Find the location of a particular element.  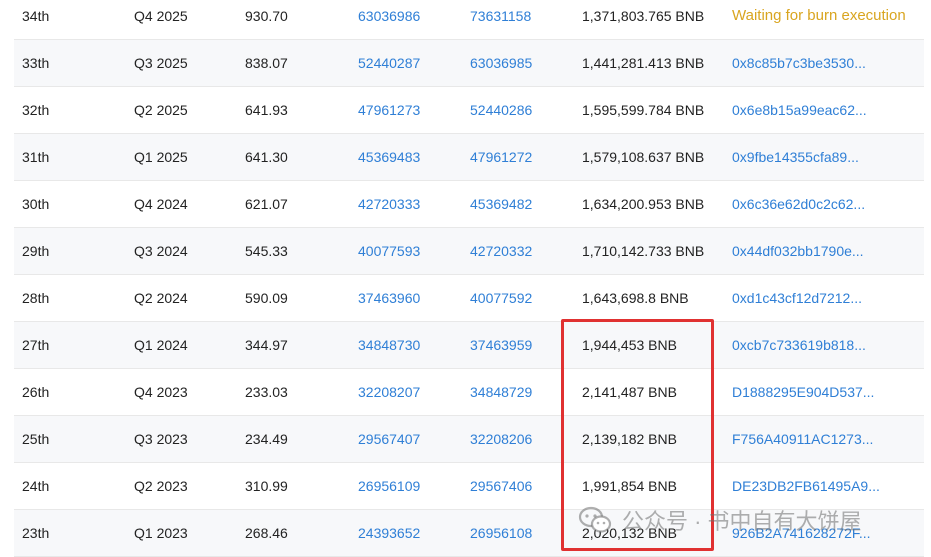

burn-amount-cell: 1,634,200.953 BNB is located at coordinates (643, 204).